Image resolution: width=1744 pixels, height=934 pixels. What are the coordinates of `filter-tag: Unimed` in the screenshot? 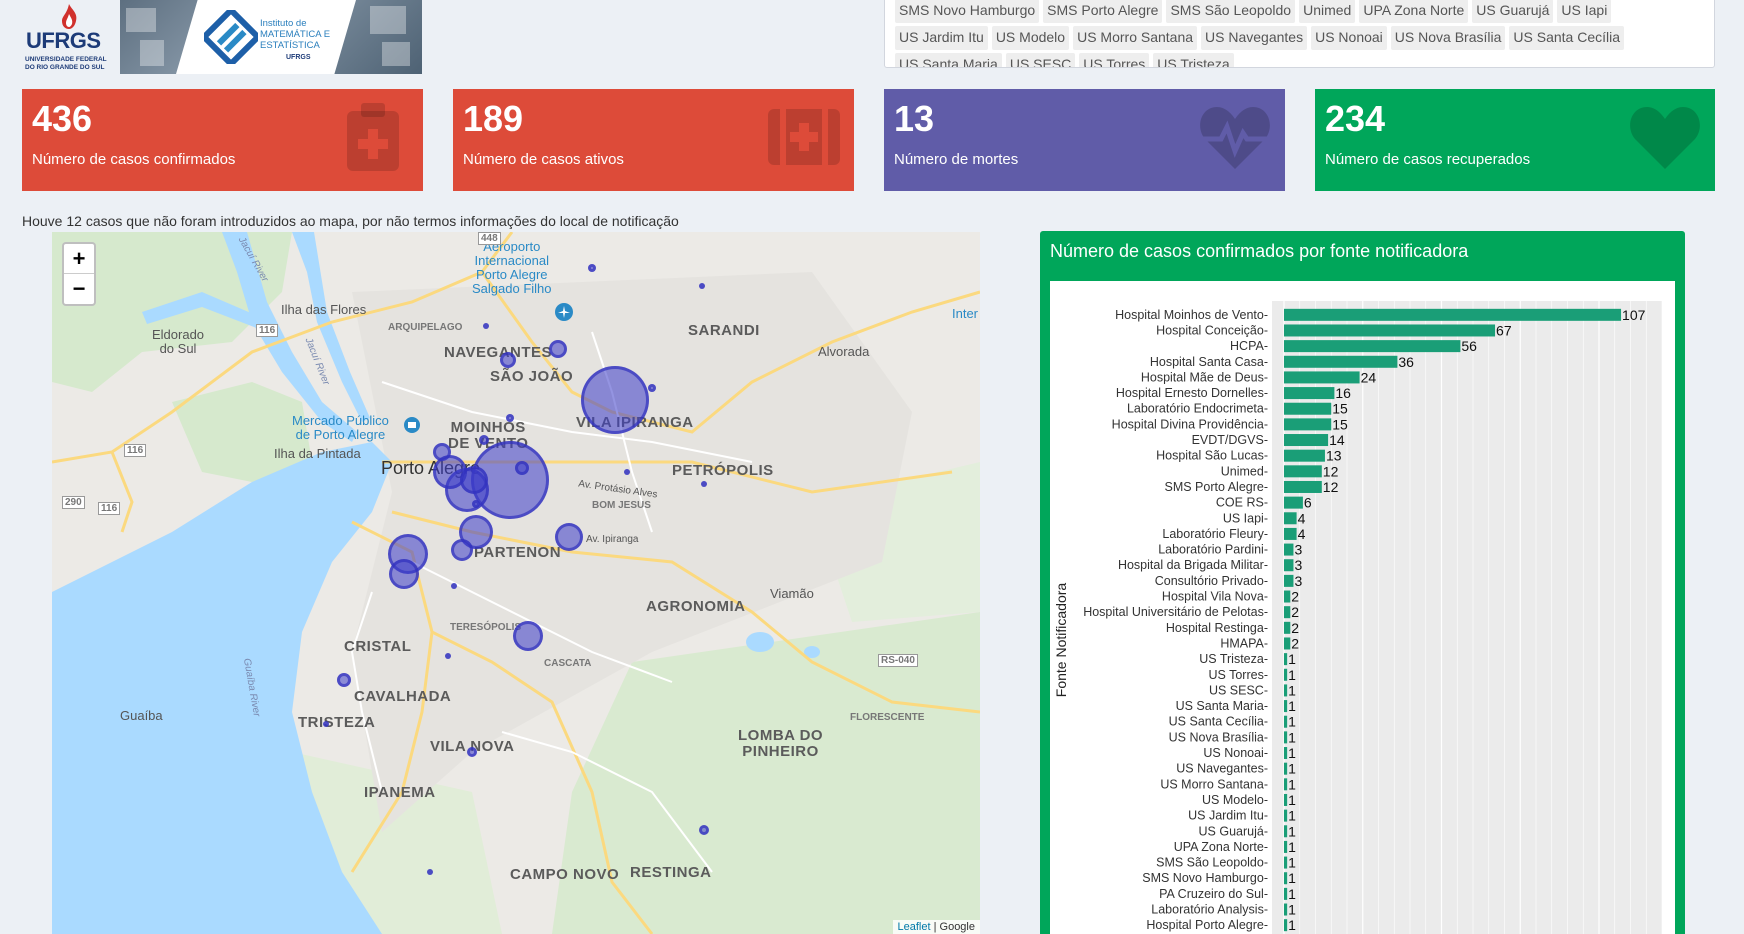 It's located at (1327, 11).